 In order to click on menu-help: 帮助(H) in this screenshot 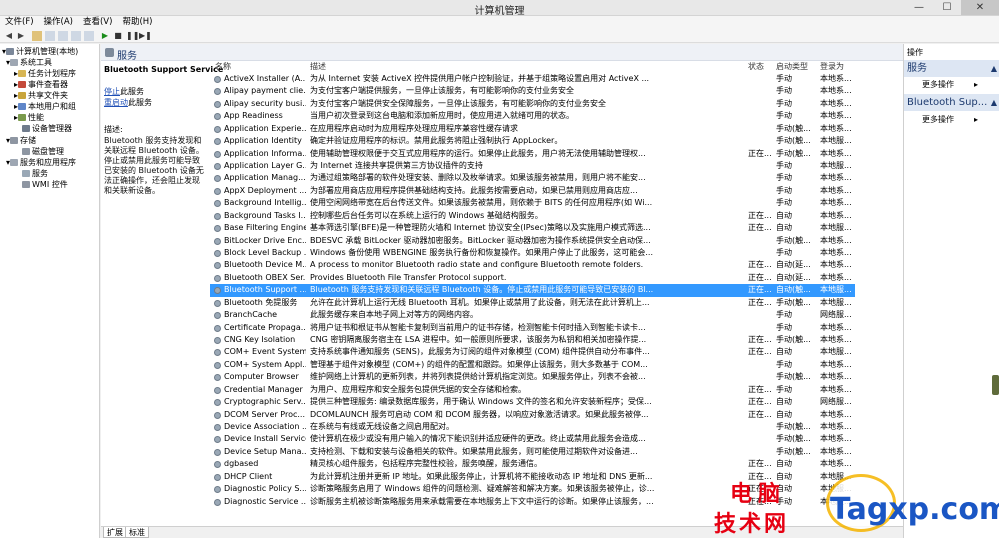, I will do `click(137, 22)`.